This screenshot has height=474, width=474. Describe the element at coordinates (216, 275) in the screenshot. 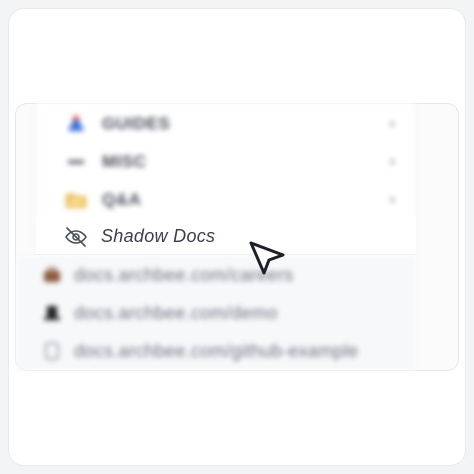

I see `link-item-careers: docs.archbee.com/careers` at that location.